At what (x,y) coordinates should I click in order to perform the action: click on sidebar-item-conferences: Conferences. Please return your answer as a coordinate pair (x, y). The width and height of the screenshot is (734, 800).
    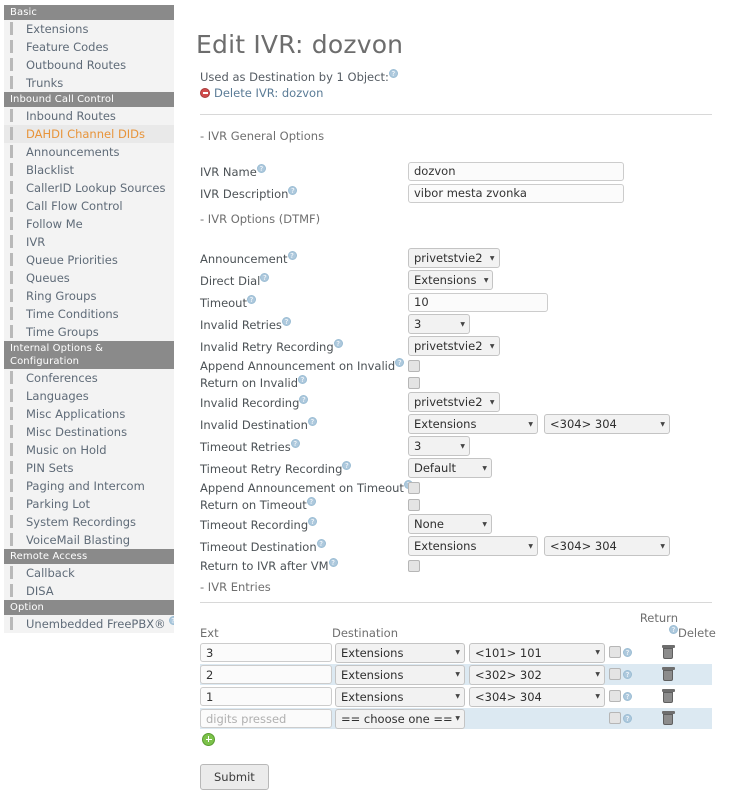
    Looking at the image, I should click on (89, 378).